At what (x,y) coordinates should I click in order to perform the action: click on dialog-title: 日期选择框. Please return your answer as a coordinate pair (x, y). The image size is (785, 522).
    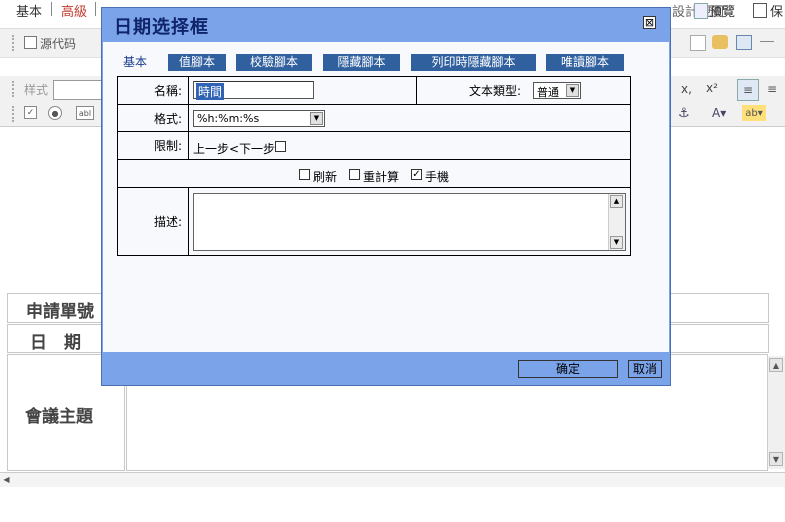
    Looking at the image, I should click on (161, 27).